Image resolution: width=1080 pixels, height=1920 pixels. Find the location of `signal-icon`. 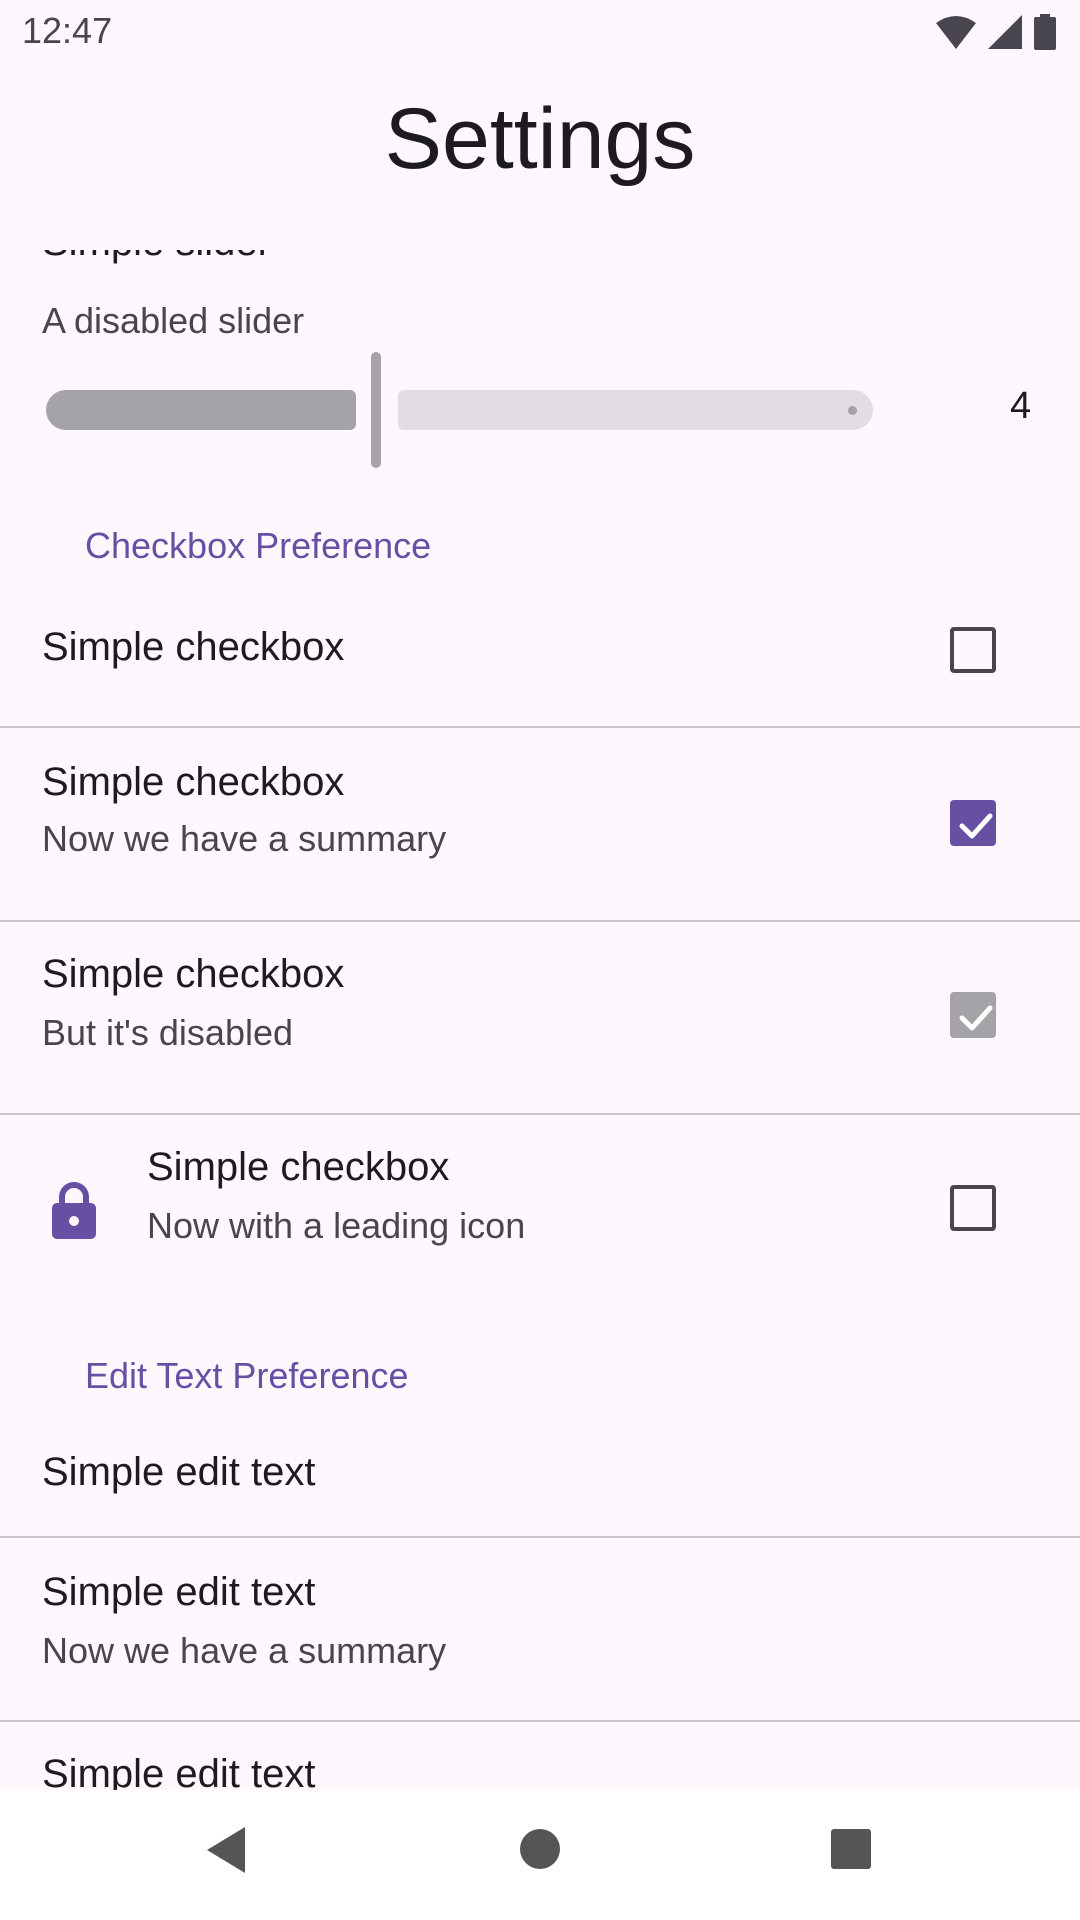

signal-icon is located at coordinates (1005, 32).